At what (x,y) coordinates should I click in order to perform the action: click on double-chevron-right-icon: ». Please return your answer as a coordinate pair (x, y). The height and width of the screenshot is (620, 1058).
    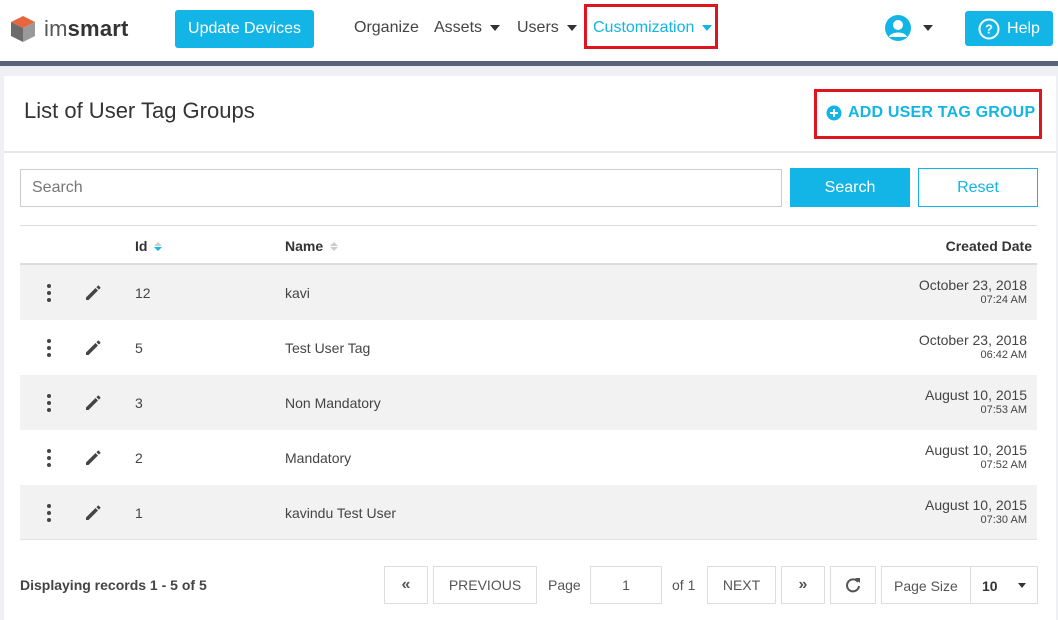
    Looking at the image, I should click on (803, 584).